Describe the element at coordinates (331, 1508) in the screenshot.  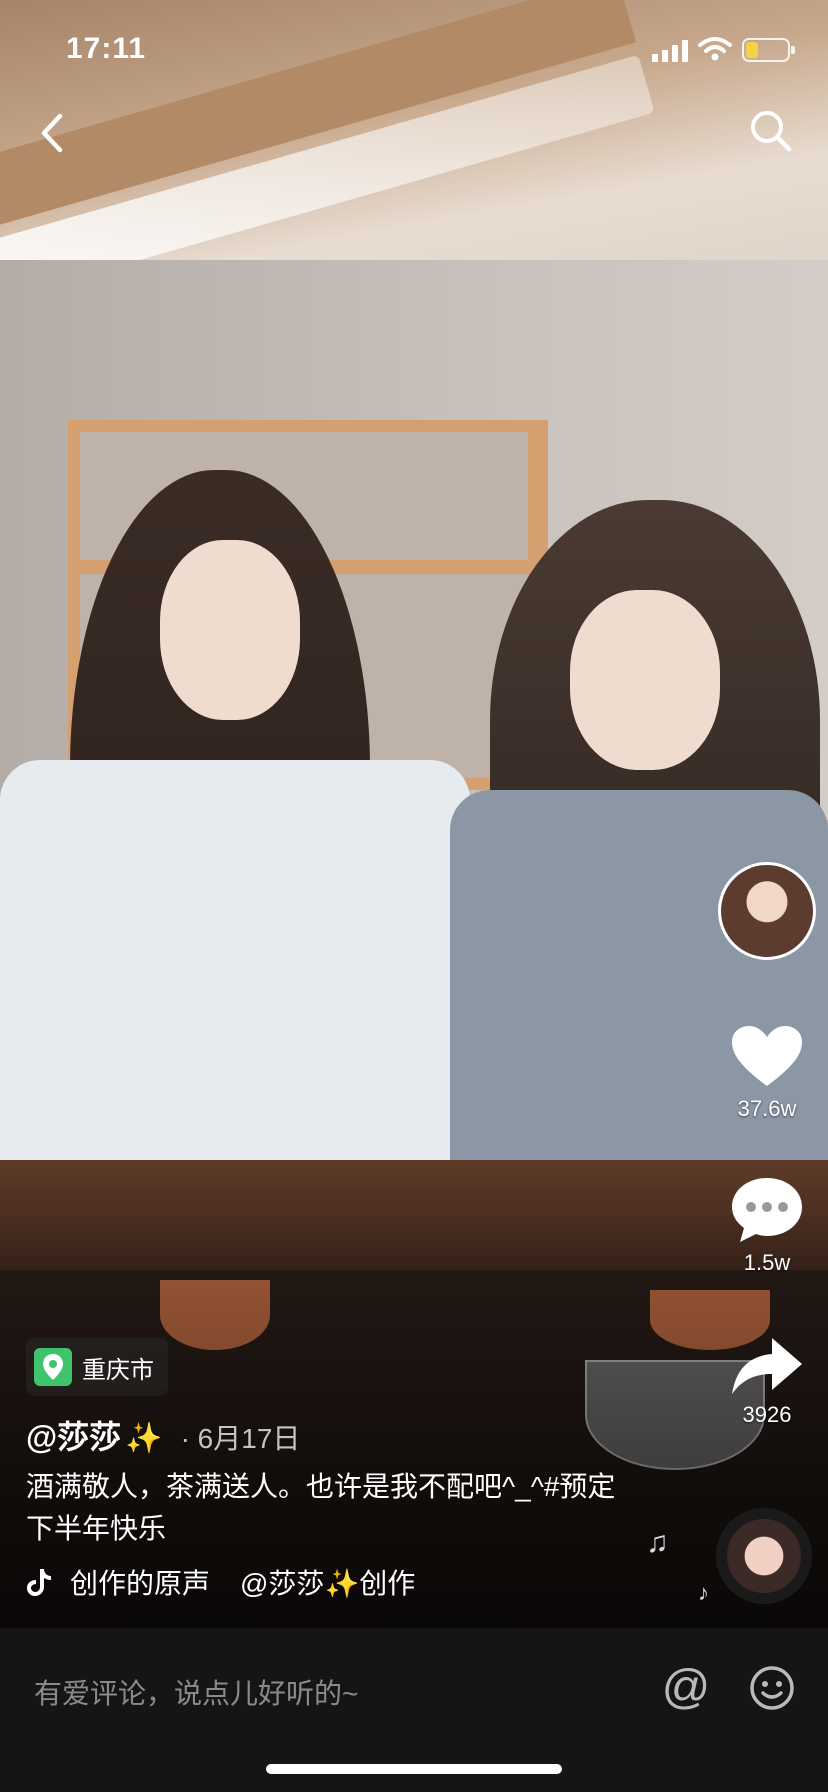
I see `post-caption: 酒满敬人，茶满送人。也许是我不配吧^_^#预定下半年快乐` at that location.